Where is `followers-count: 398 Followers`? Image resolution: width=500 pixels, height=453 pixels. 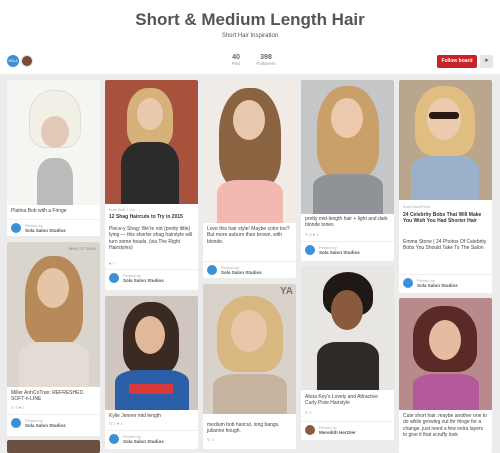
followers-count: 398 Followers is located at coordinates (266, 60).